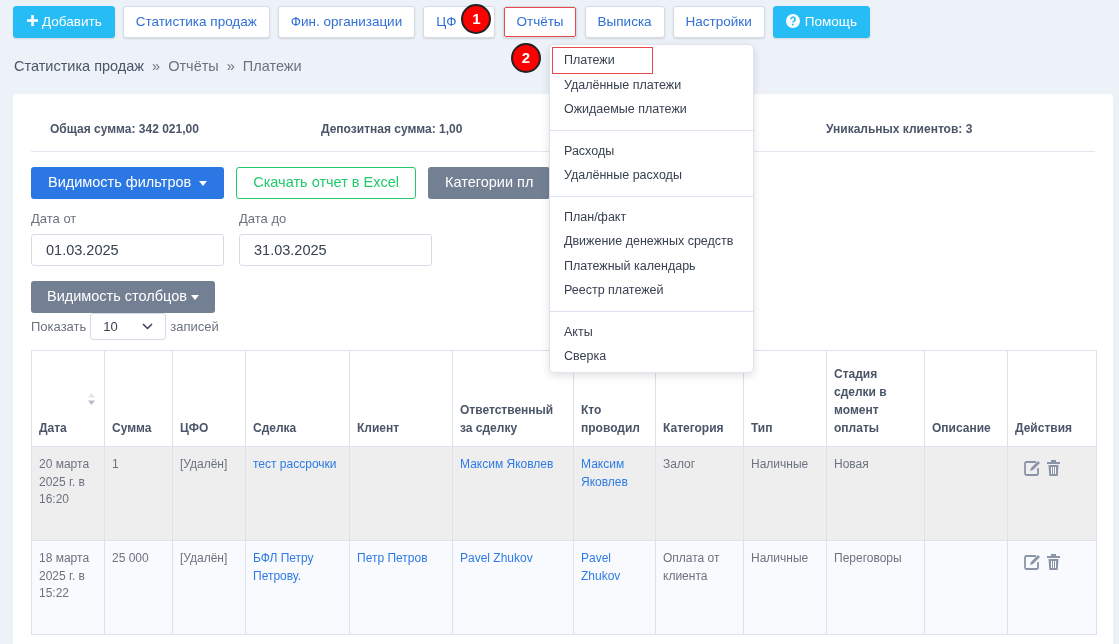  What do you see at coordinates (272, 66) in the screenshot?
I see `breadcrumb-item: Платежи` at bounding box center [272, 66].